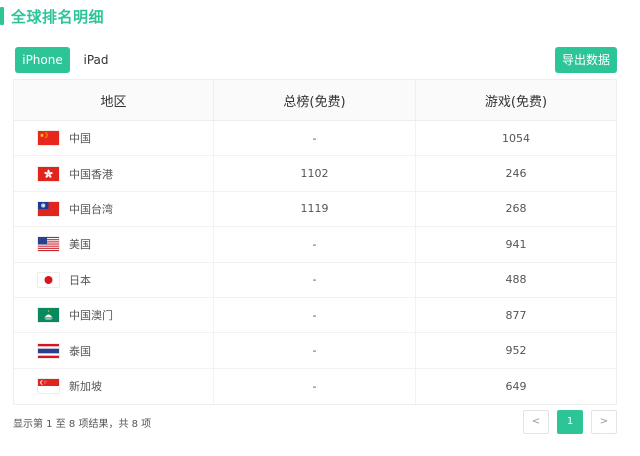 This screenshot has width=640, height=456. Describe the element at coordinates (114, 100) in the screenshot. I see `header-region: 地区` at that location.